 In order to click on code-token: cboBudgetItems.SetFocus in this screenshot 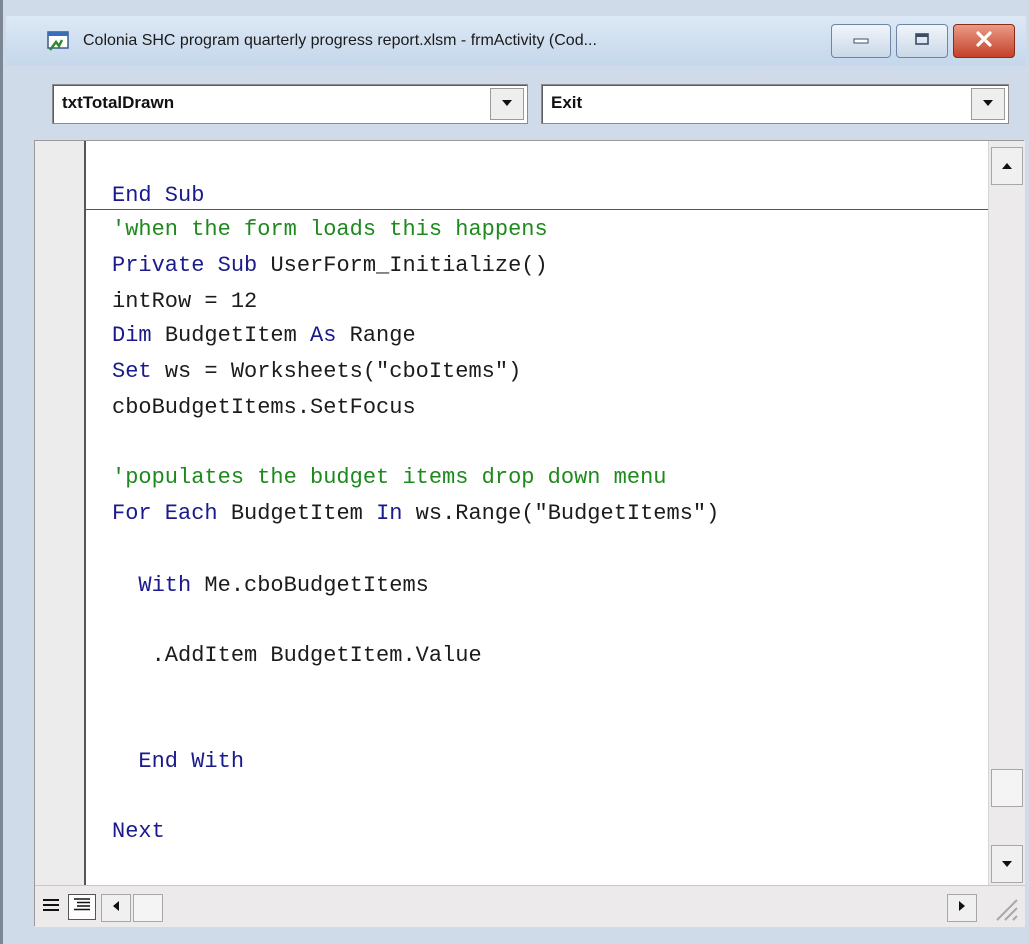, I will do `click(264, 407)`.